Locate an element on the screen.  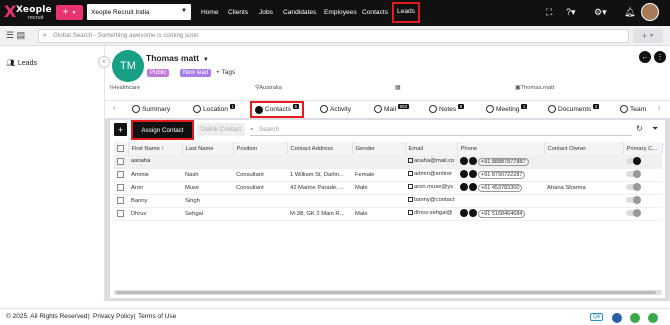
tab-activity: Activity is located at coordinates (335, 109).